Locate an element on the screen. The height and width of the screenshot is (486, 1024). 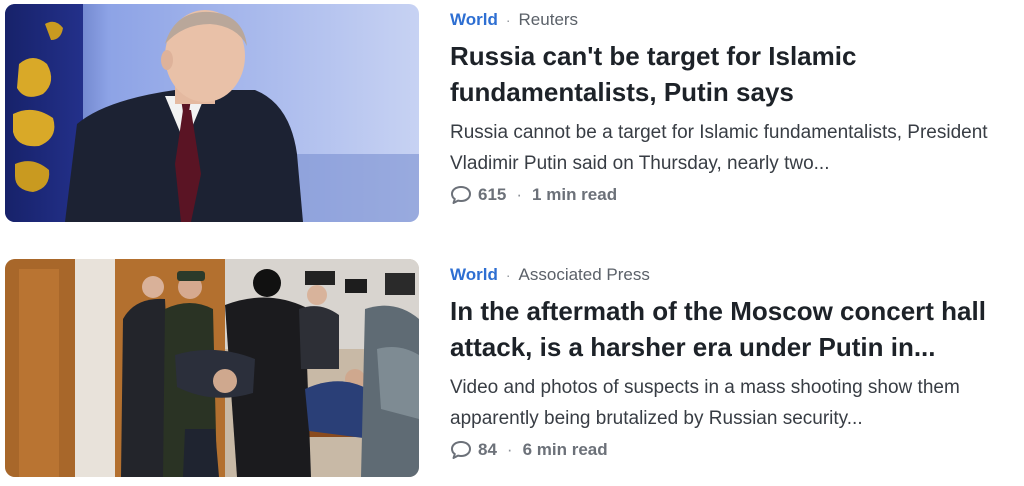
article-stats: 84 · 6 min read is located at coordinates (529, 450).